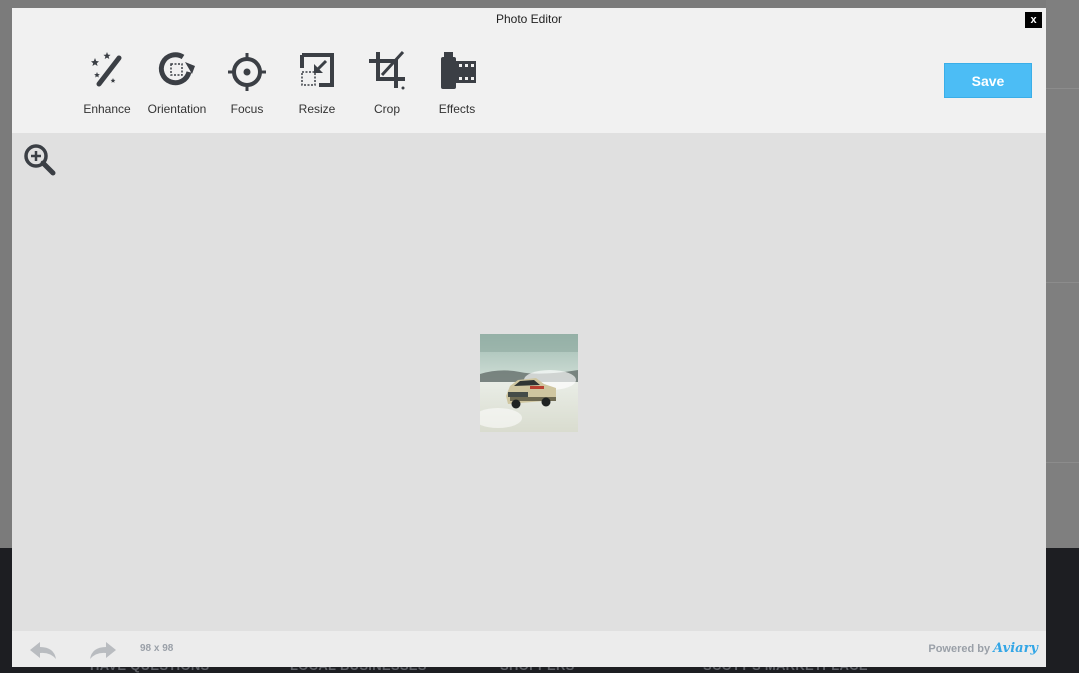 Image resolution: width=1079 pixels, height=673 pixels. I want to click on background-right-column, so click(1062, 274).